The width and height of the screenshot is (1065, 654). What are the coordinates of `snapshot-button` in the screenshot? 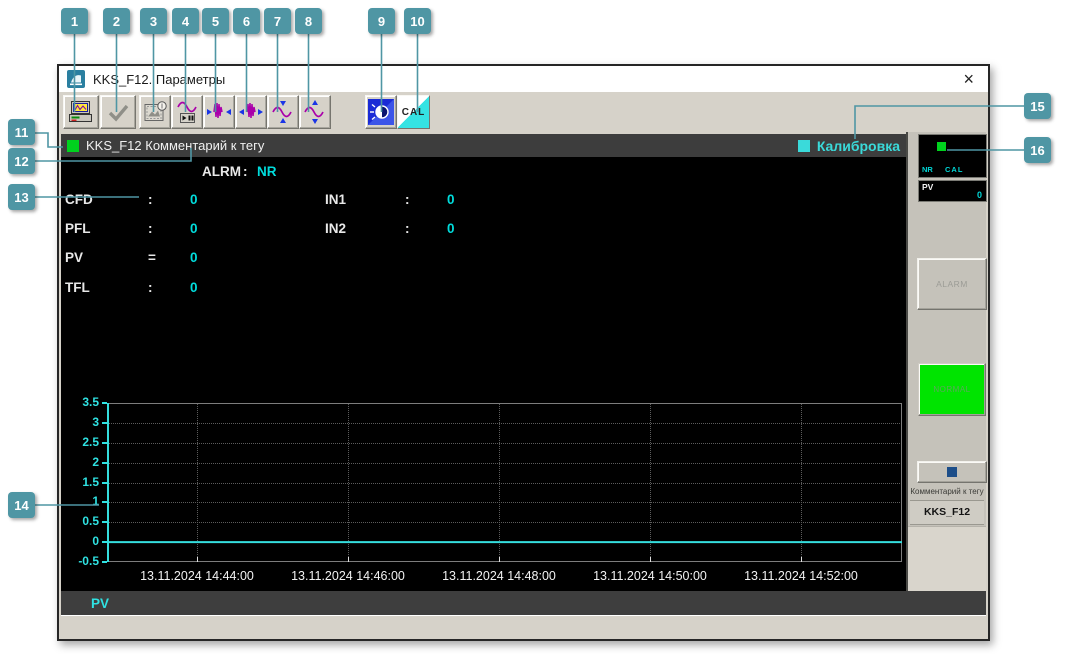 It's located at (155, 112).